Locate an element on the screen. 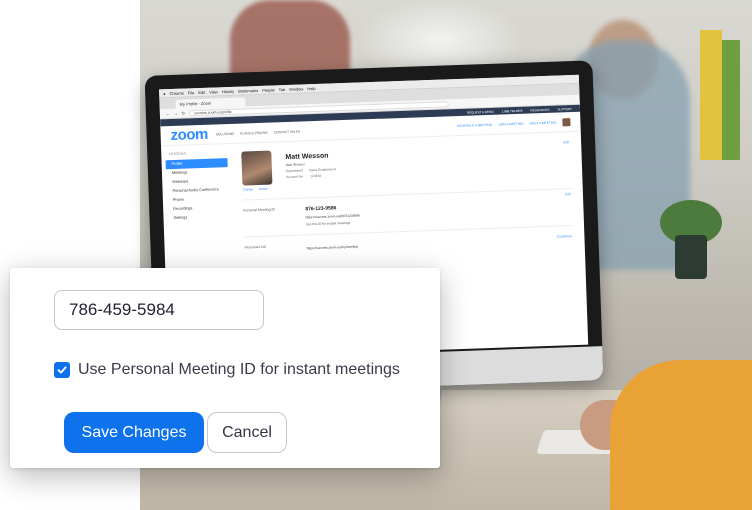 Image resolution: width=752 pixels, height=510 pixels. menu-item: Window is located at coordinates (296, 88).